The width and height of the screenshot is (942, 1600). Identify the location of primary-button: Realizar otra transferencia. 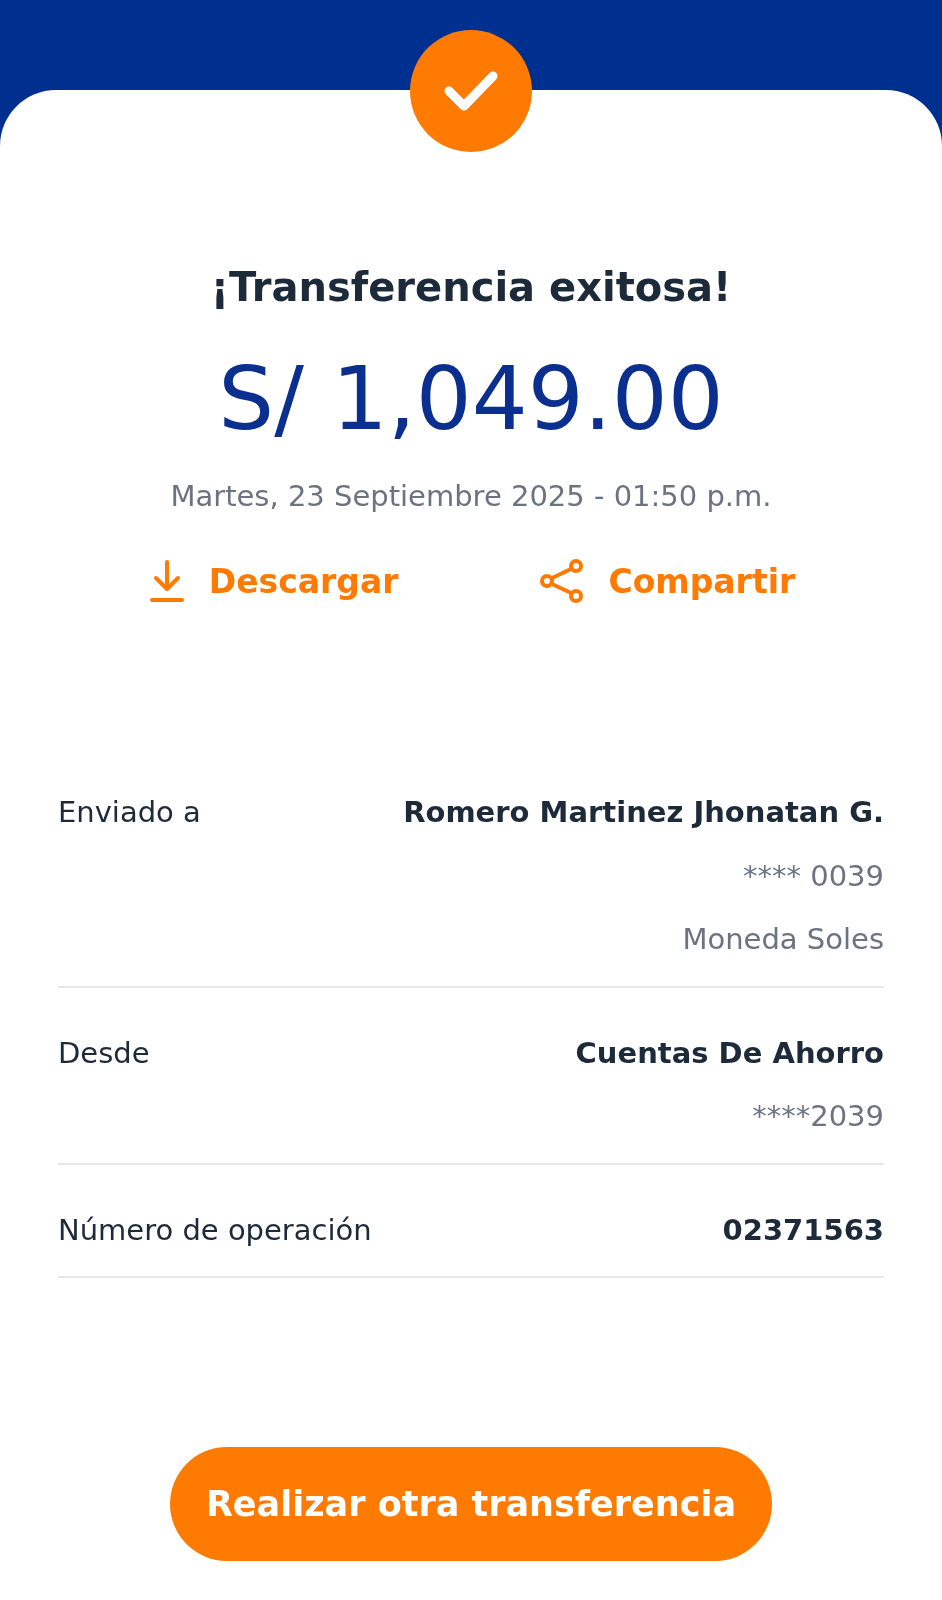
(471, 1504).